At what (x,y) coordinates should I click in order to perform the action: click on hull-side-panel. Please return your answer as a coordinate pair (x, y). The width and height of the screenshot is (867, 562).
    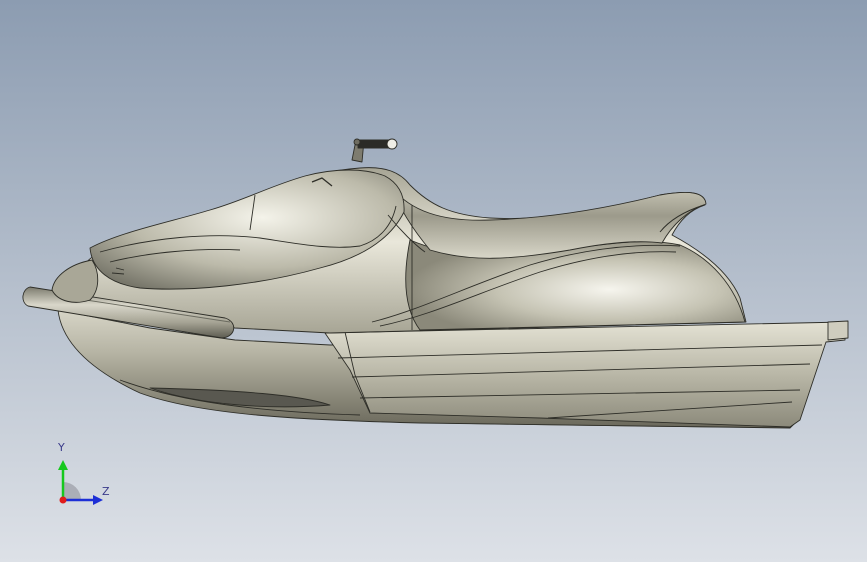
    Looking at the image, I should click on (585, 374).